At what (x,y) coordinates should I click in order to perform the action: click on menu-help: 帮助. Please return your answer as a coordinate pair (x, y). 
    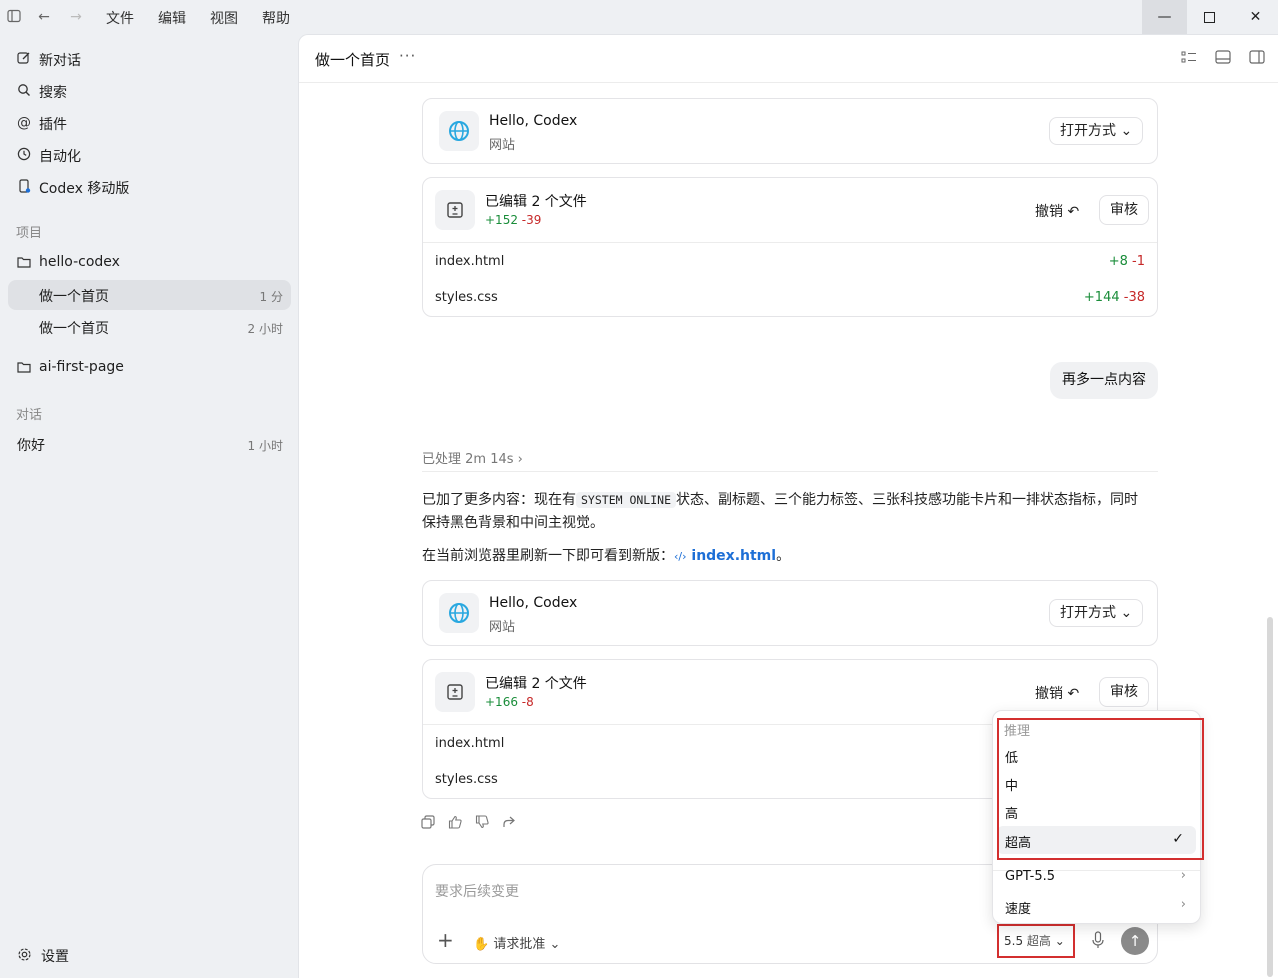
    Looking at the image, I should click on (276, 18).